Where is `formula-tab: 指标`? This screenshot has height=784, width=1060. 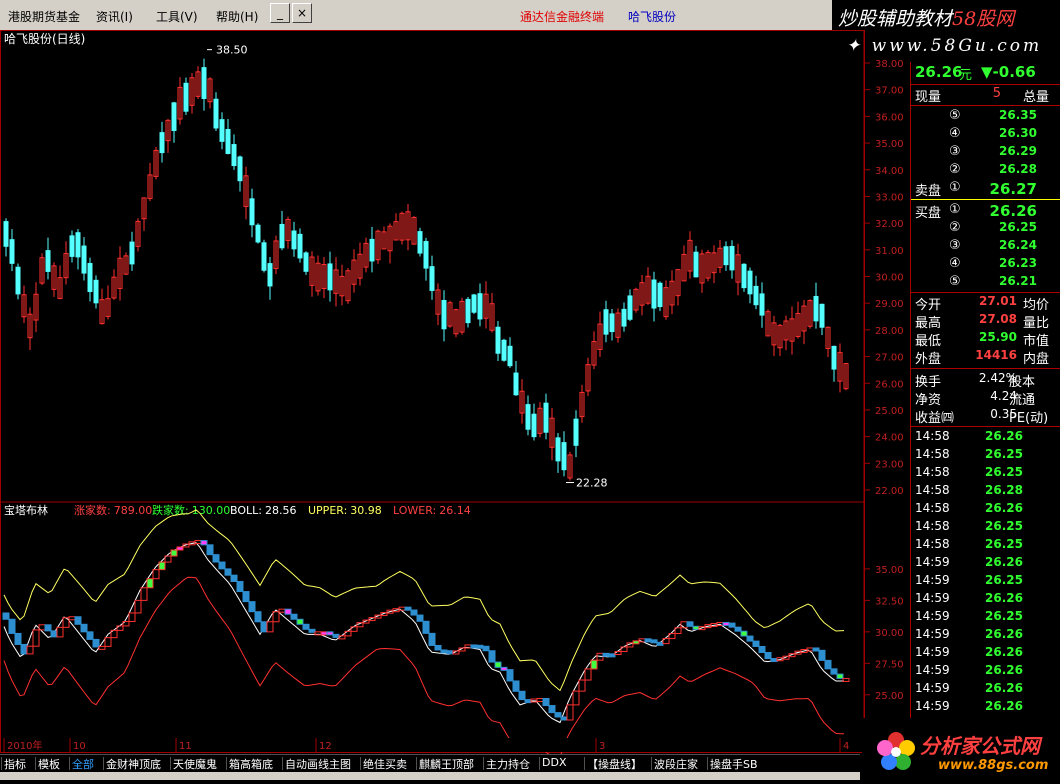
formula-tab: 指标 is located at coordinates (15, 764).